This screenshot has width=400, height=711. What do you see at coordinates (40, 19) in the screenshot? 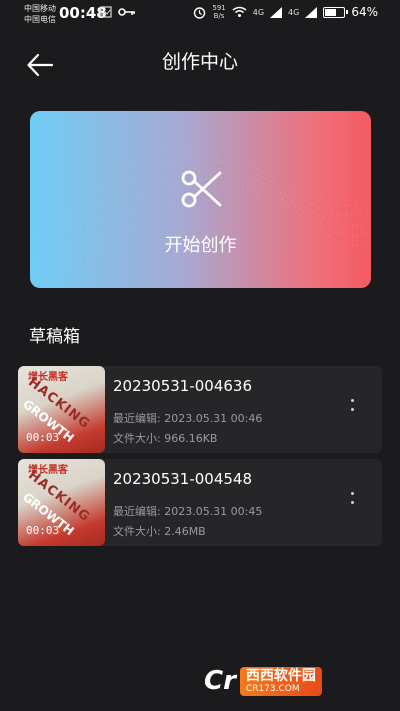
I see `carrier-2: 中国电信` at bounding box center [40, 19].